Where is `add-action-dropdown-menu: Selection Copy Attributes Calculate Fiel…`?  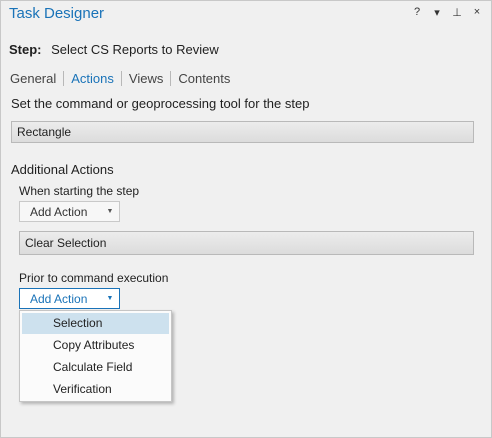 add-action-dropdown-menu: Selection Copy Attributes Calculate Fiel… is located at coordinates (95, 356).